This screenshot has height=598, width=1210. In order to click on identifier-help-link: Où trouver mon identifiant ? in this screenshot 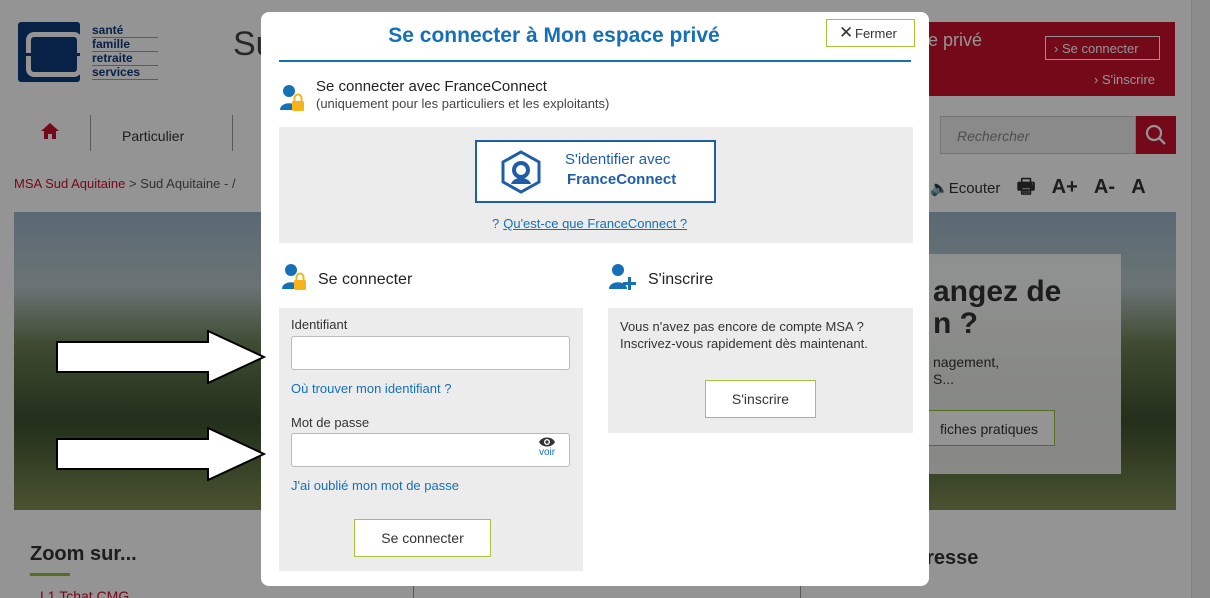, I will do `click(371, 388)`.